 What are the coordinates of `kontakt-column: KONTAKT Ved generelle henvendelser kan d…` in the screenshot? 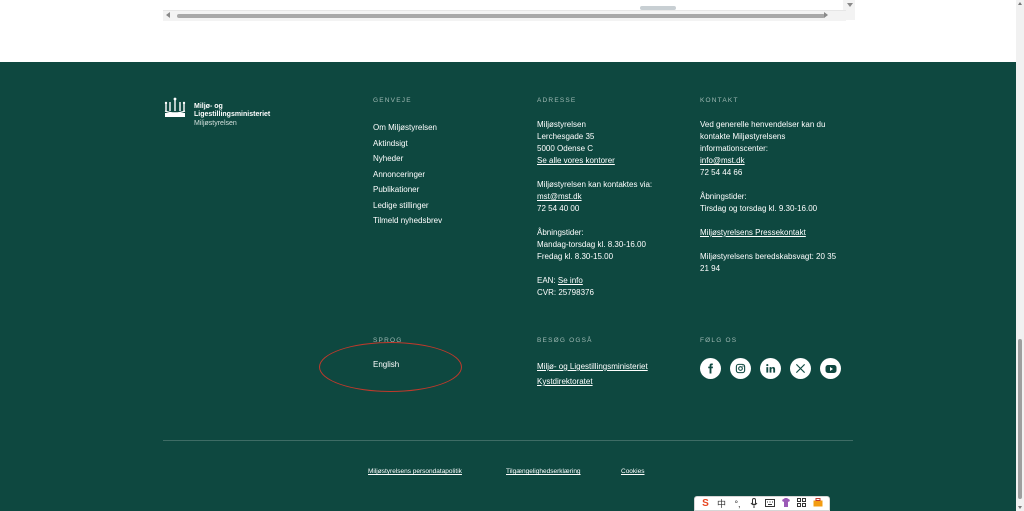 It's located at (780, 185).